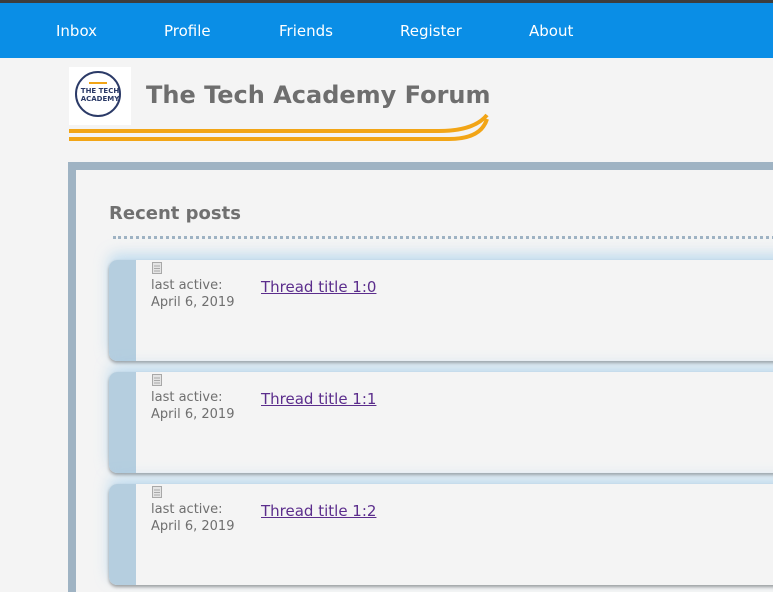  What do you see at coordinates (431, 31) in the screenshot?
I see `nav-register-link: Register` at bounding box center [431, 31].